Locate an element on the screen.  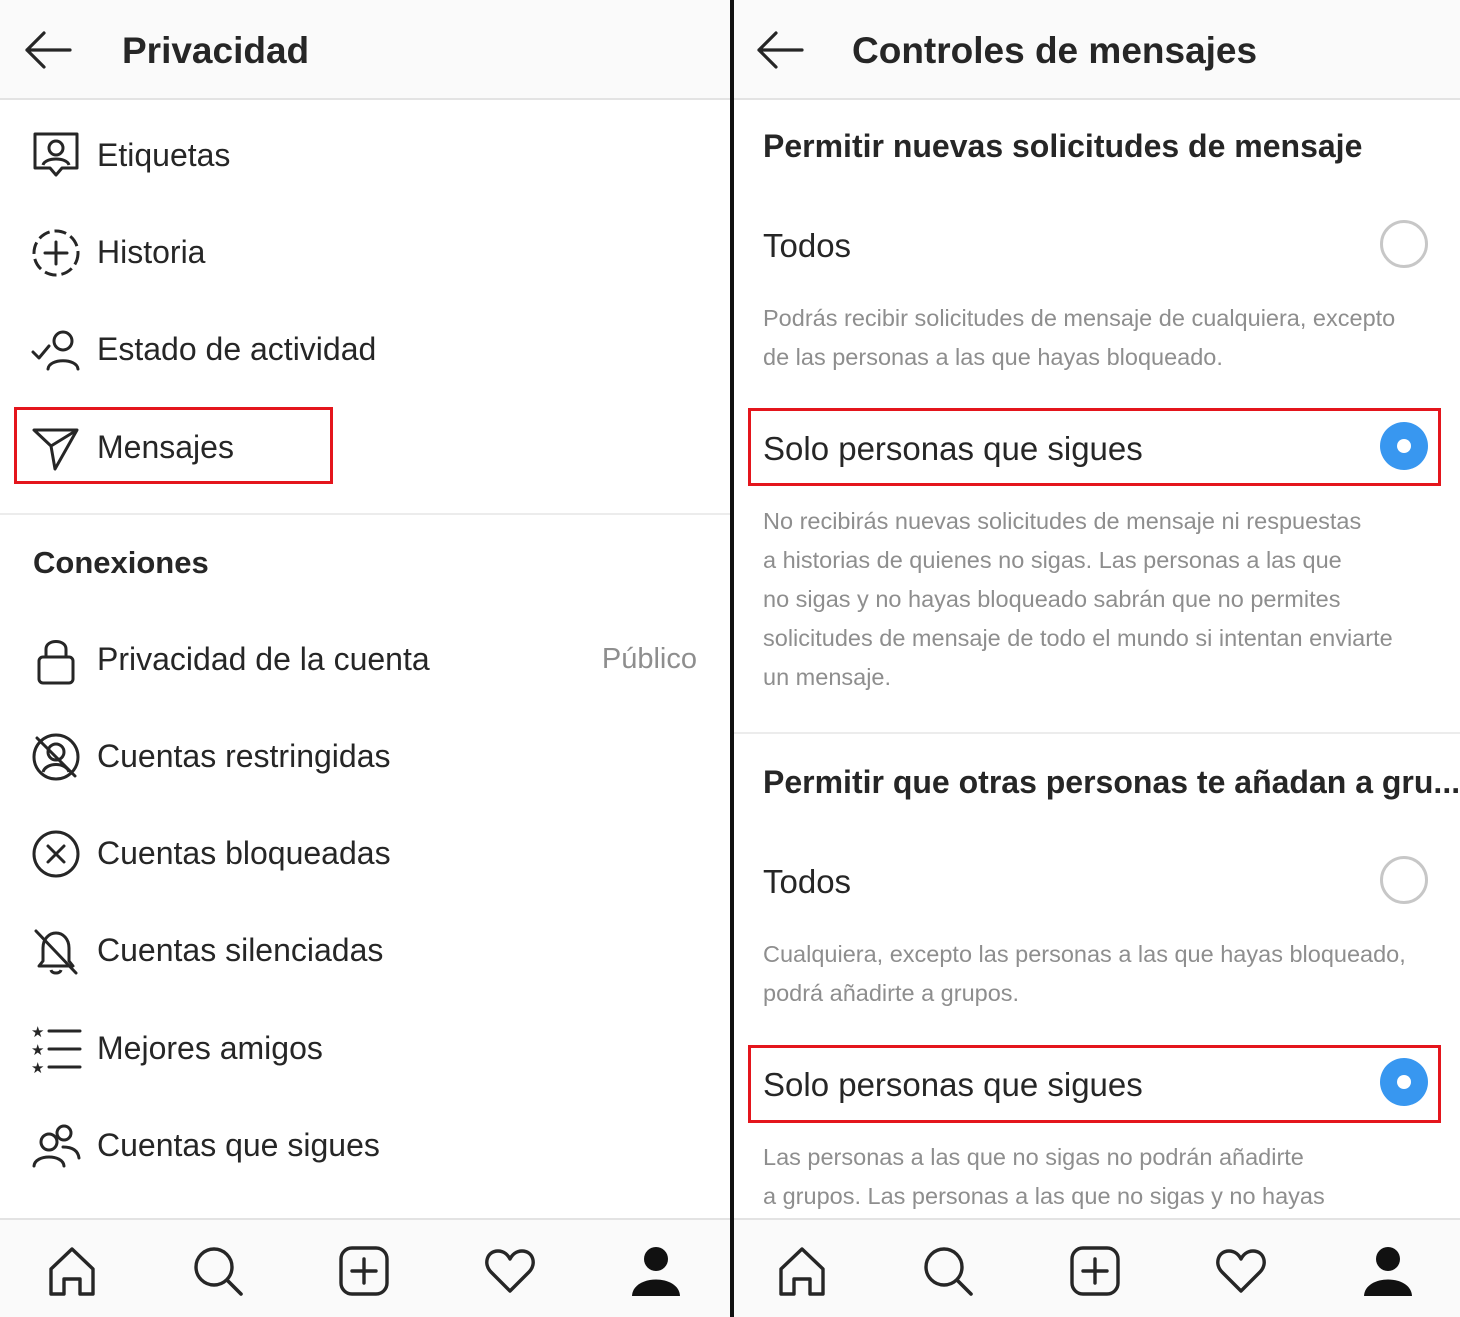
menu-item-historia: Historia is located at coordinates (365, 252).